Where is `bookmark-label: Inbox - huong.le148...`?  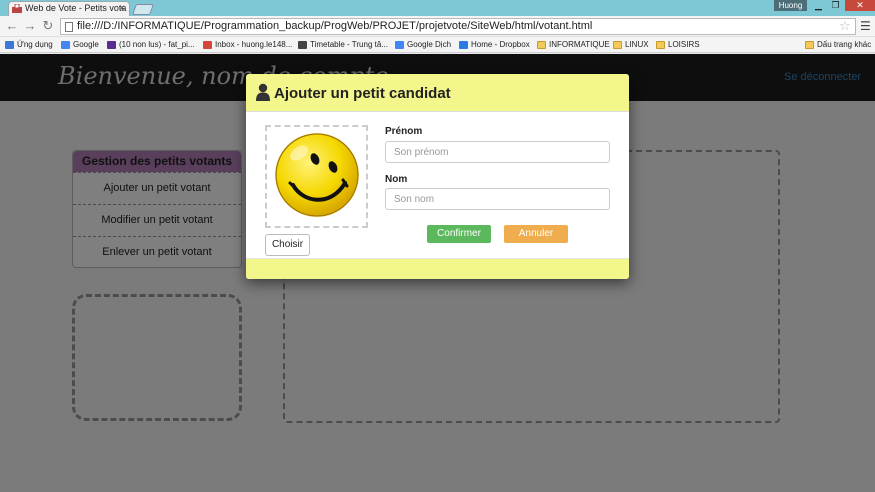 bookmark-label: Inbox - huong.le148... is located at coordinates (254, 44).